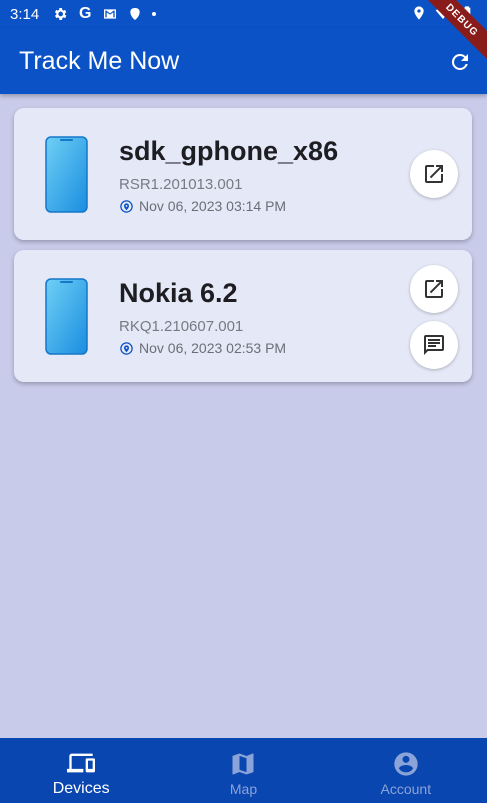 Image resolution: width=487 pixels, height=803 pixels. I want to click on device-build: RSR1.201013.001, so click(181, 184).